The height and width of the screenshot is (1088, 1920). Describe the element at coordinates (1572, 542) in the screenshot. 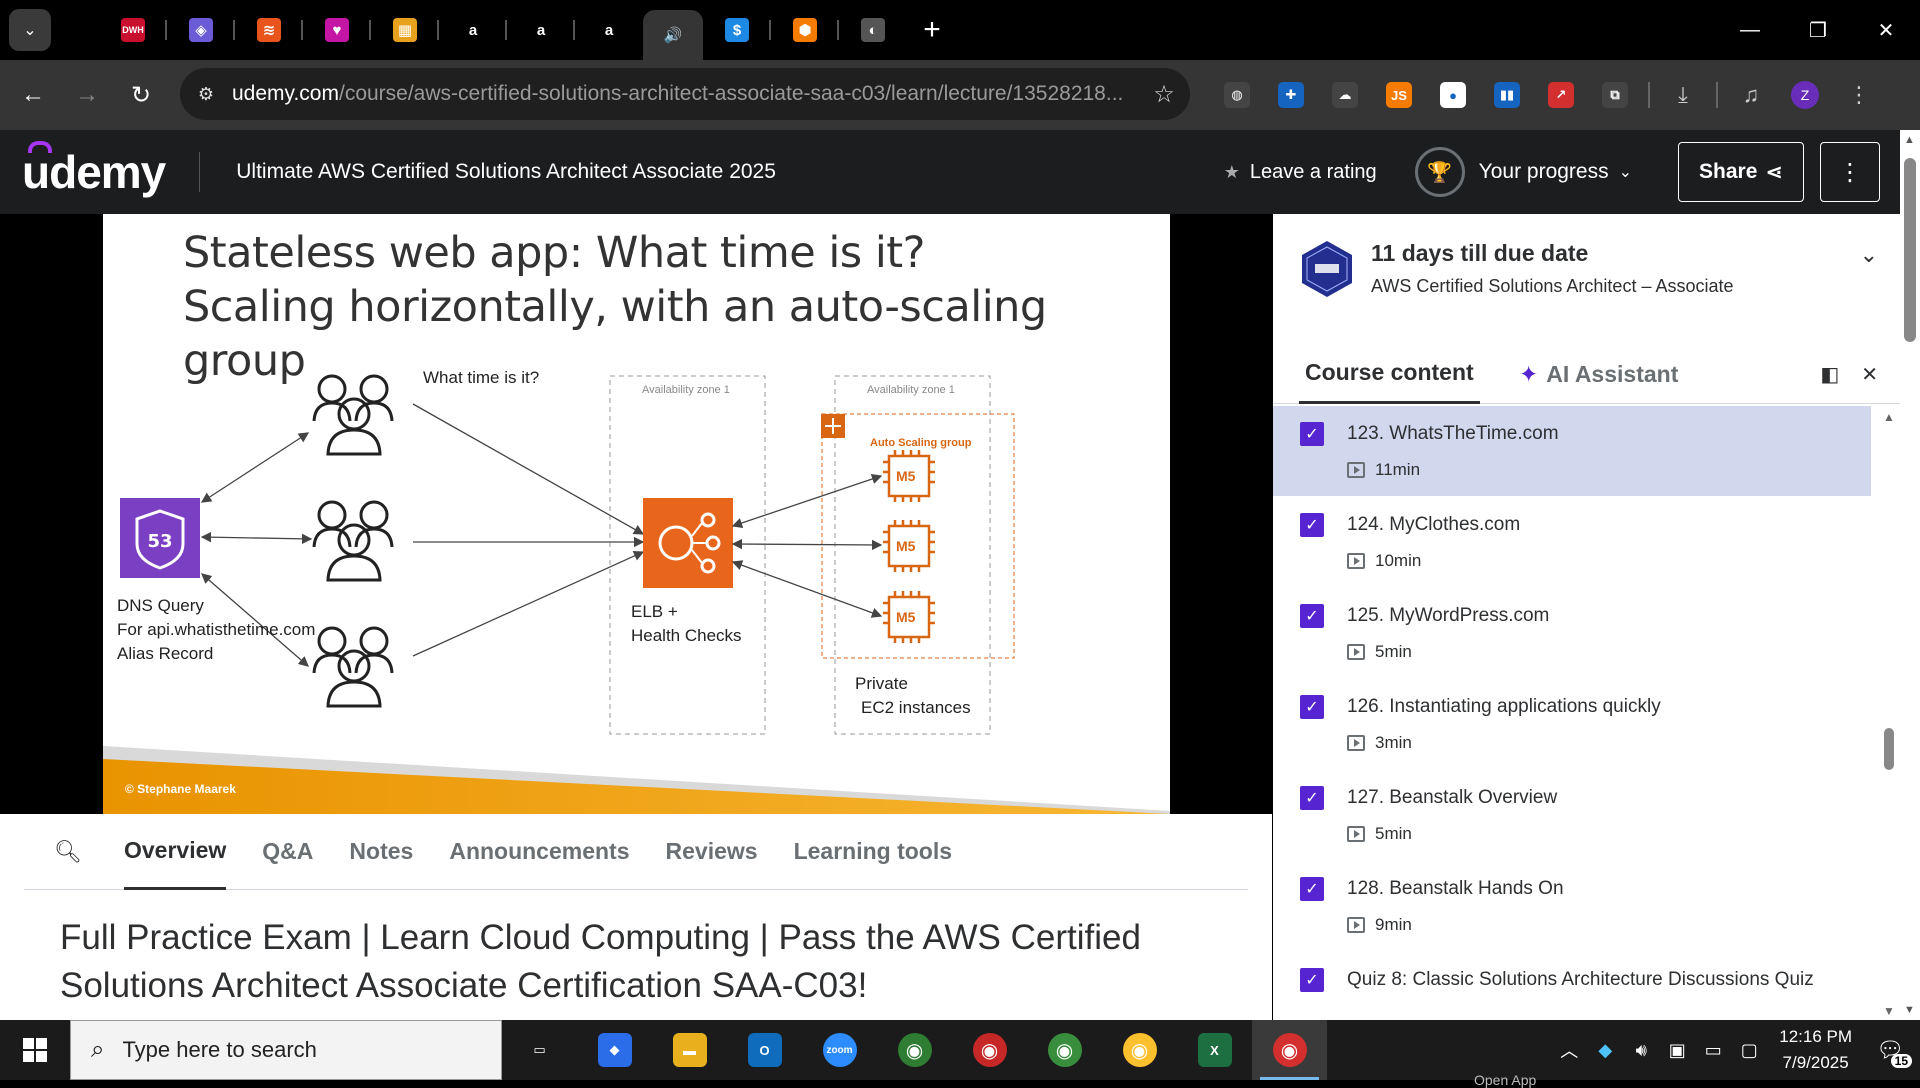

I see `lecture-item: ✓ 124. MyClothes.com 10min` at that location.